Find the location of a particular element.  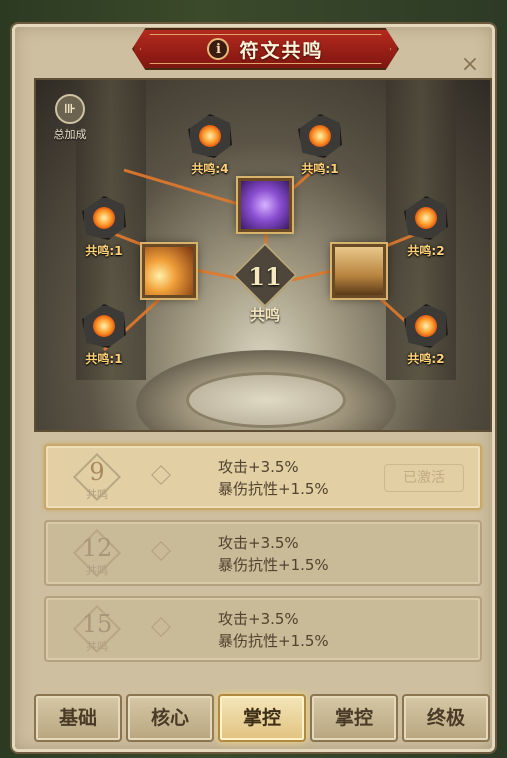

bonus-row: 15 共鸣 攻击+3.5% 暴伤抗性+1.5% is located at coordinates (263, 629).